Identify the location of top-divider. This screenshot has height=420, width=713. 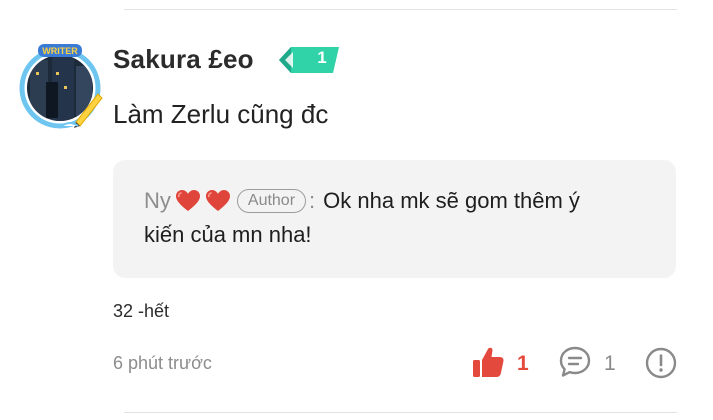
(400, 9).